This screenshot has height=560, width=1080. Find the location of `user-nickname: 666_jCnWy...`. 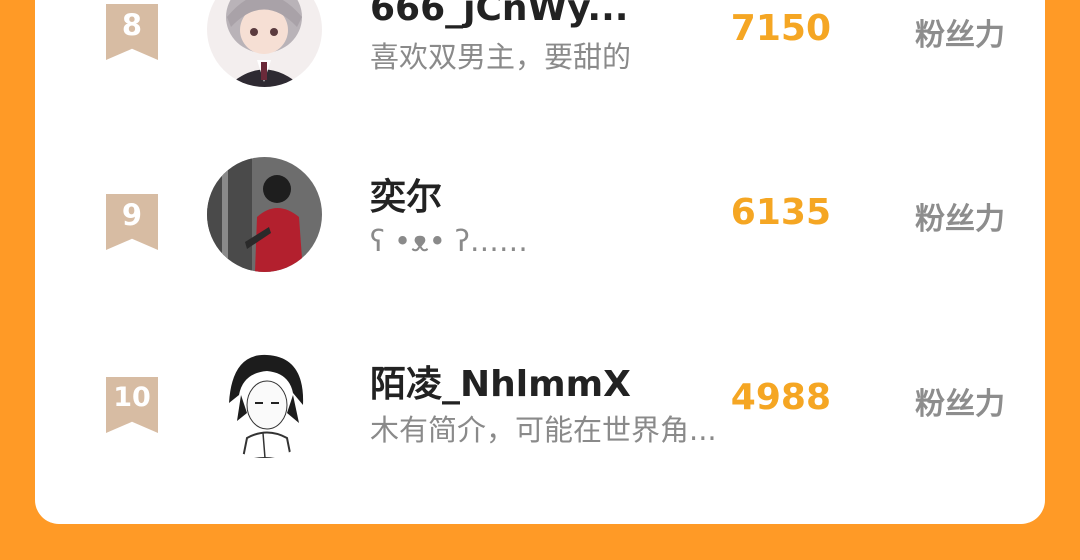

user-nickname: 666_jCnWy... is located at coordinates (499, 14).